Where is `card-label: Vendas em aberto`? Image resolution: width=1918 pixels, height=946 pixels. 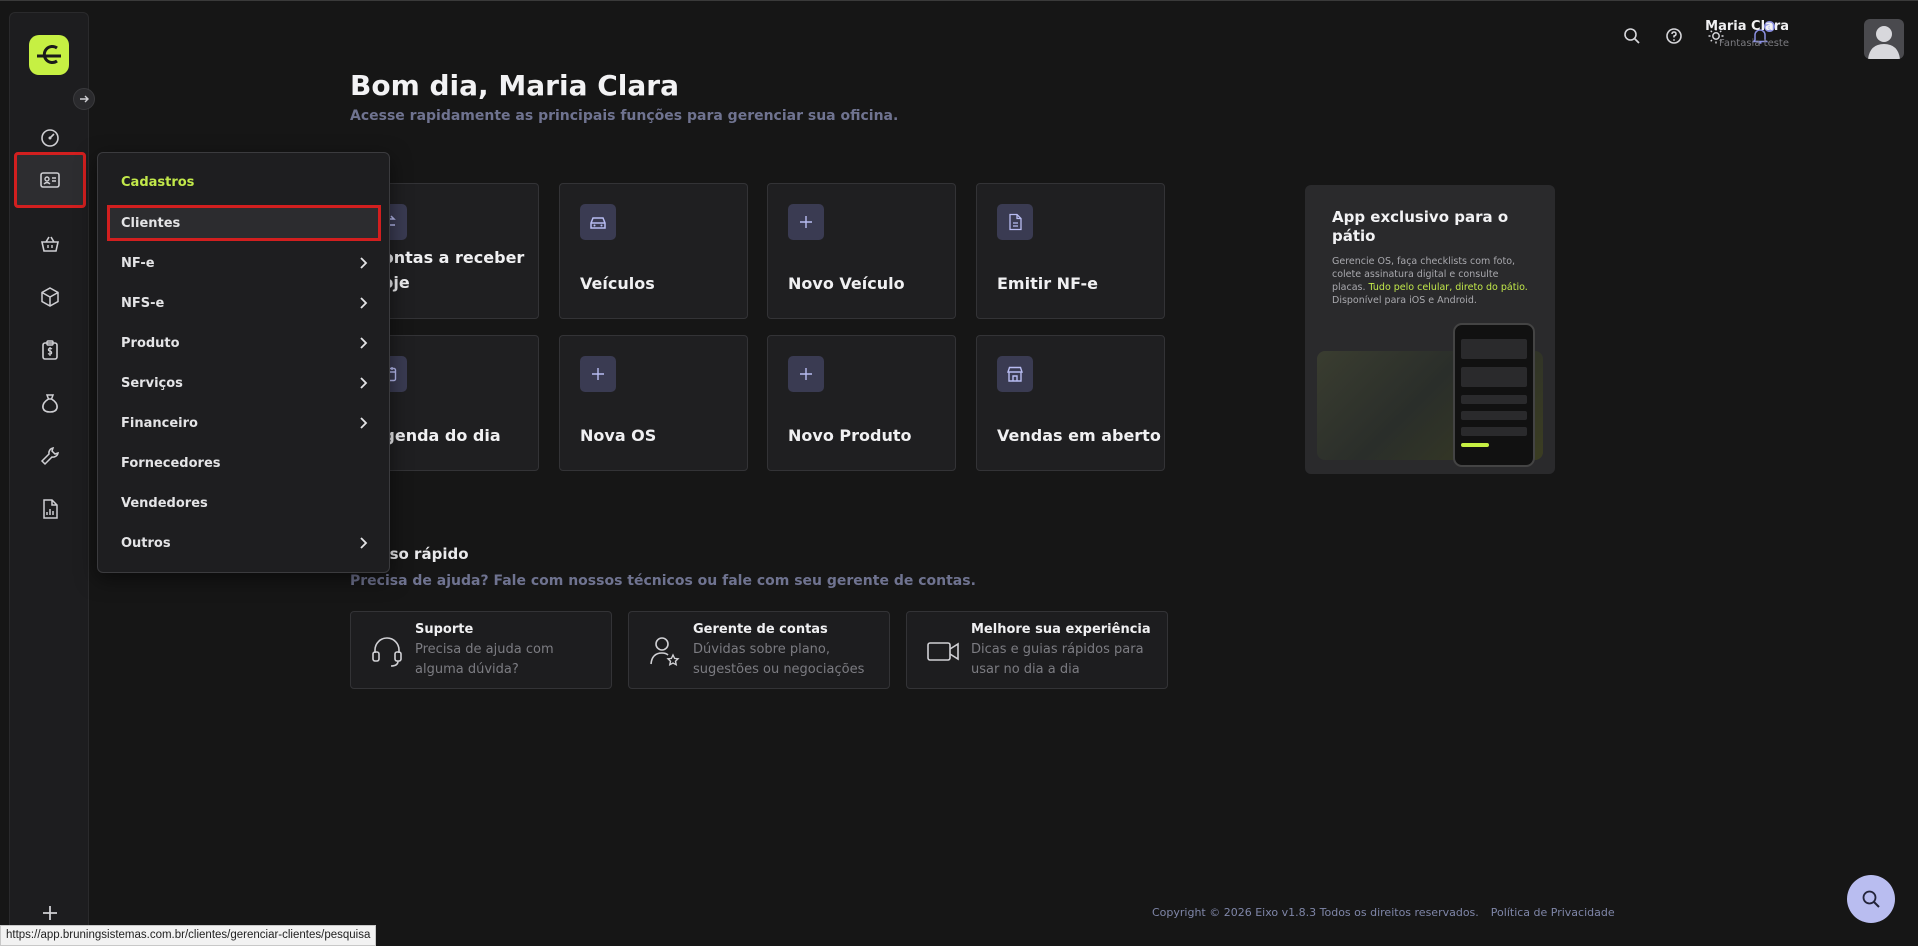
card-label: Vendas em aberto is located at coordinates (1079, 435).